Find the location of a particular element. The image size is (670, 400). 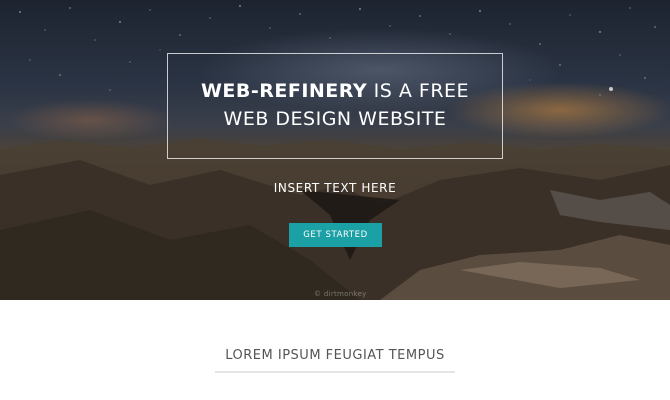

brand-name: WEB-REFINERY is located at coordinates (284, 91).